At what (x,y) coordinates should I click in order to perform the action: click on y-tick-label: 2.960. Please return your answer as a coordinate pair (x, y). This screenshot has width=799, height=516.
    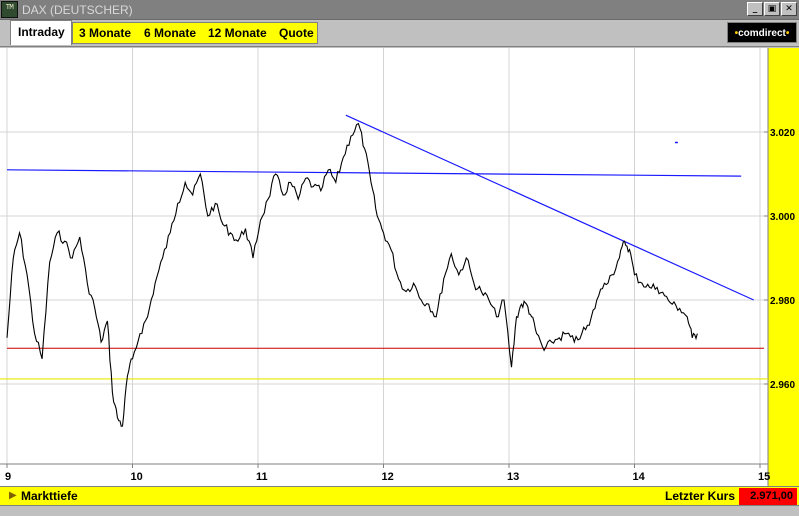
    Looking at the image, I should click on (782, 385).